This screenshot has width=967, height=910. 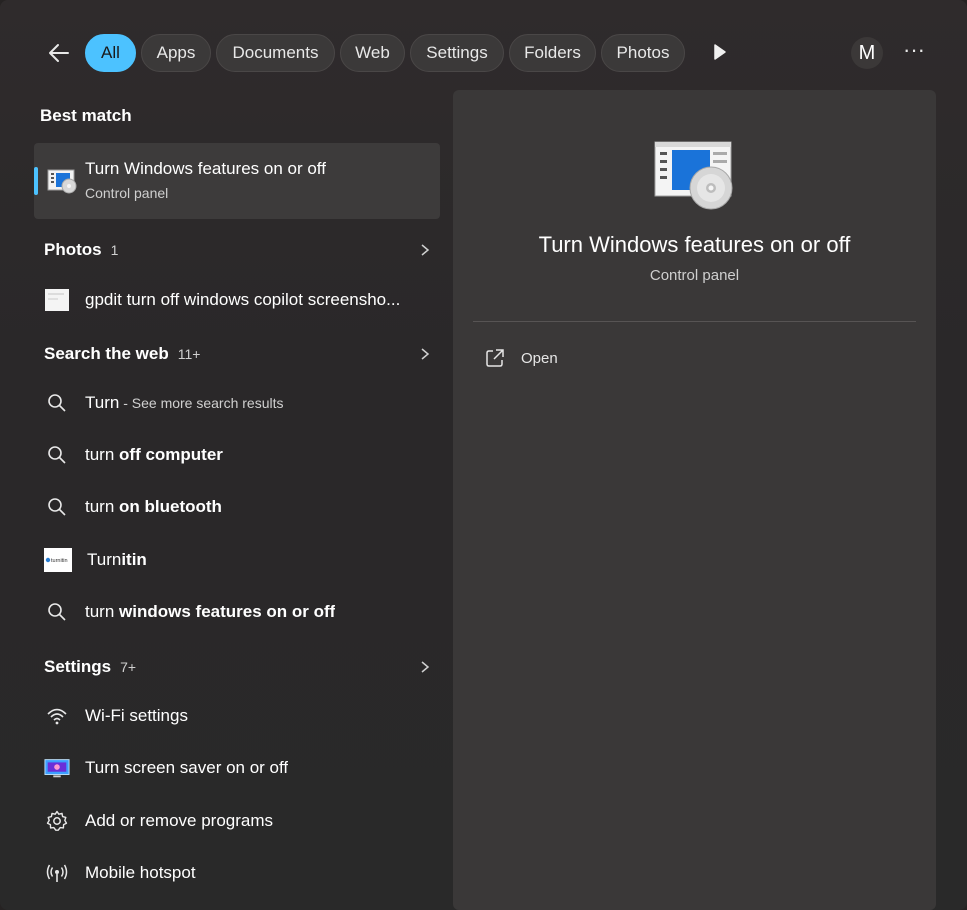 What do you see at coordinates (86, 115) in the screenshot?
I see `best-match-heading: Best match` at bounding box center [86, 115].